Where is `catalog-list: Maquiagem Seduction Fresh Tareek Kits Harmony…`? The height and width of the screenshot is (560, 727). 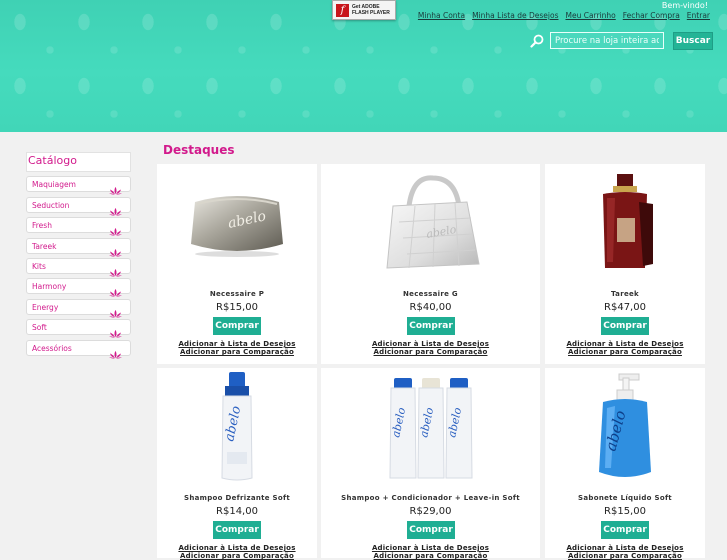 catalog-list: Maquiagem Seduction Fresh Tareek Kits Harmony… is located at coordinates (78, 267).